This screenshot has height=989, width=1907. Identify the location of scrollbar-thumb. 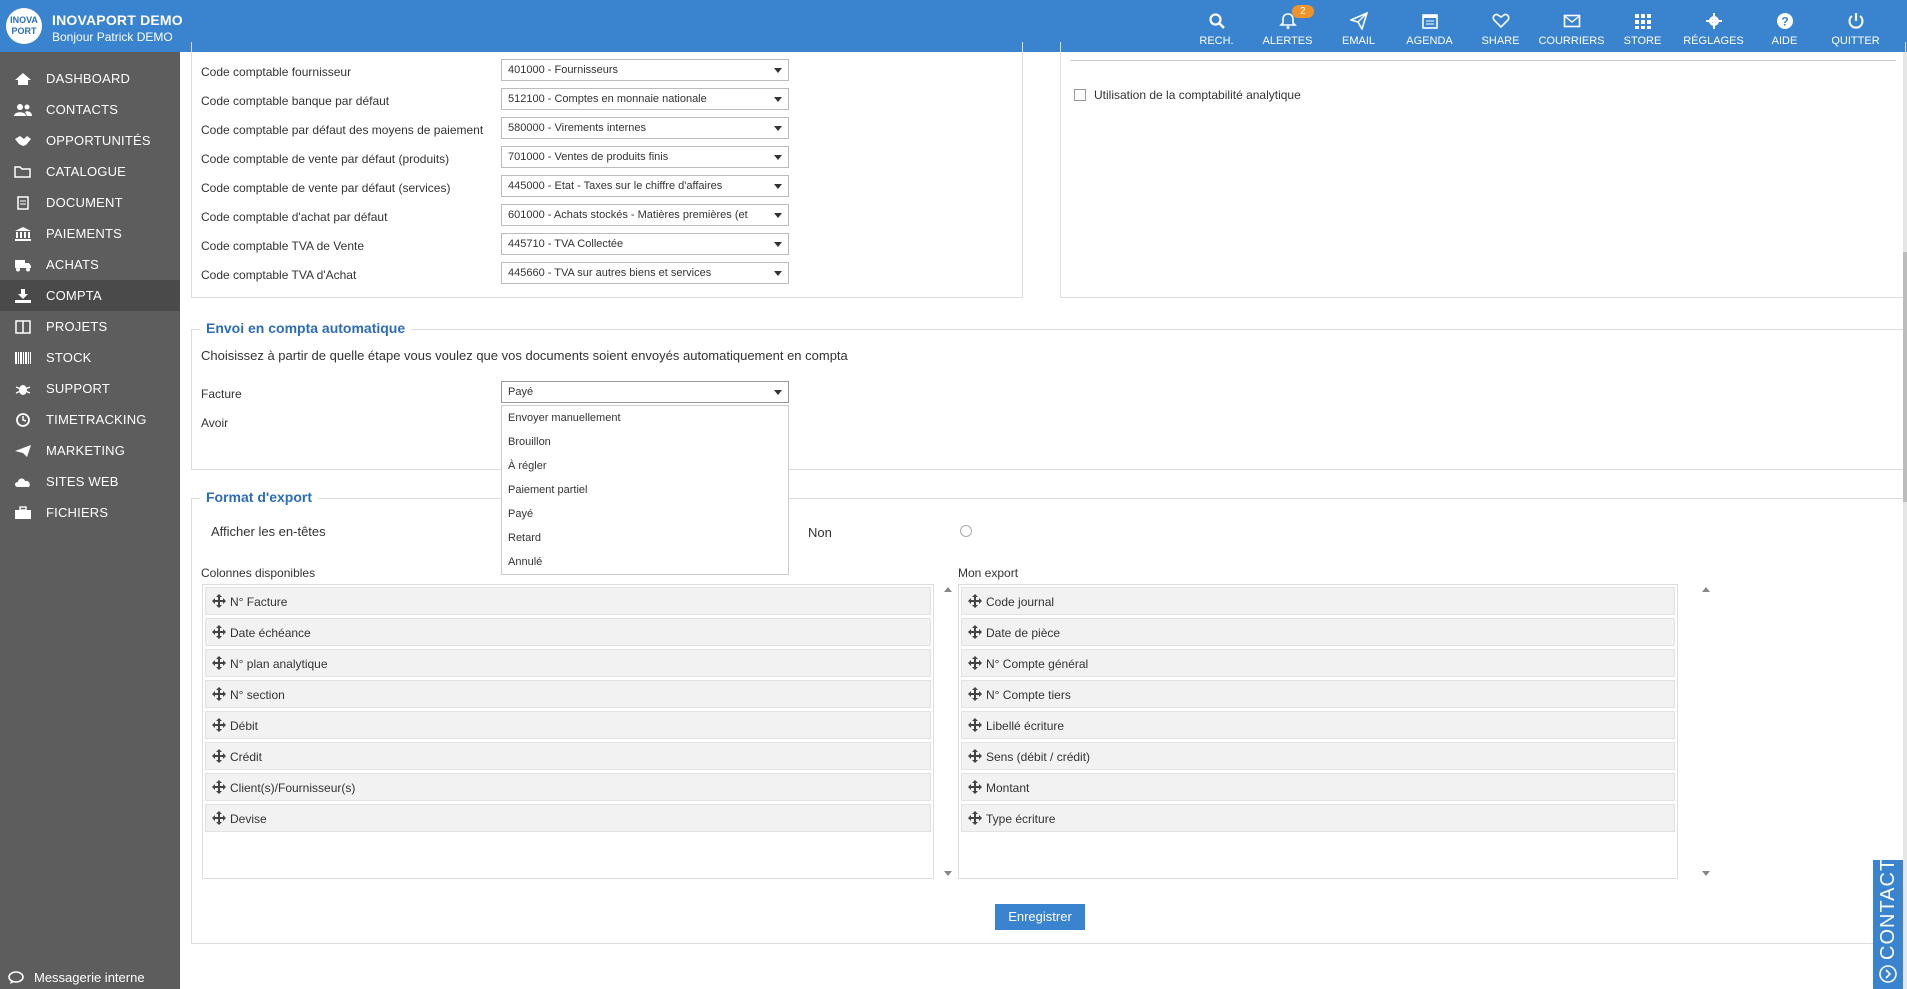
(1905, 377).